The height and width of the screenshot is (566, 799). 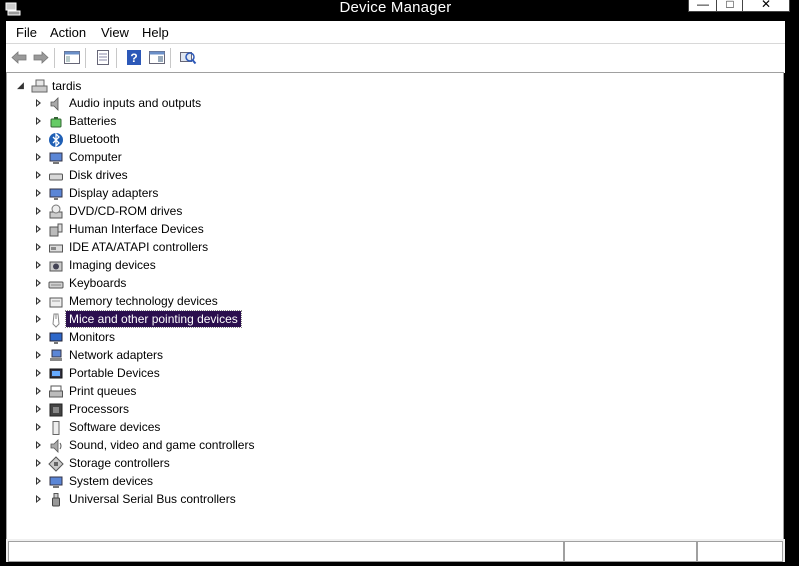 I want to click on forward-icon, so click(x=41, y=57).